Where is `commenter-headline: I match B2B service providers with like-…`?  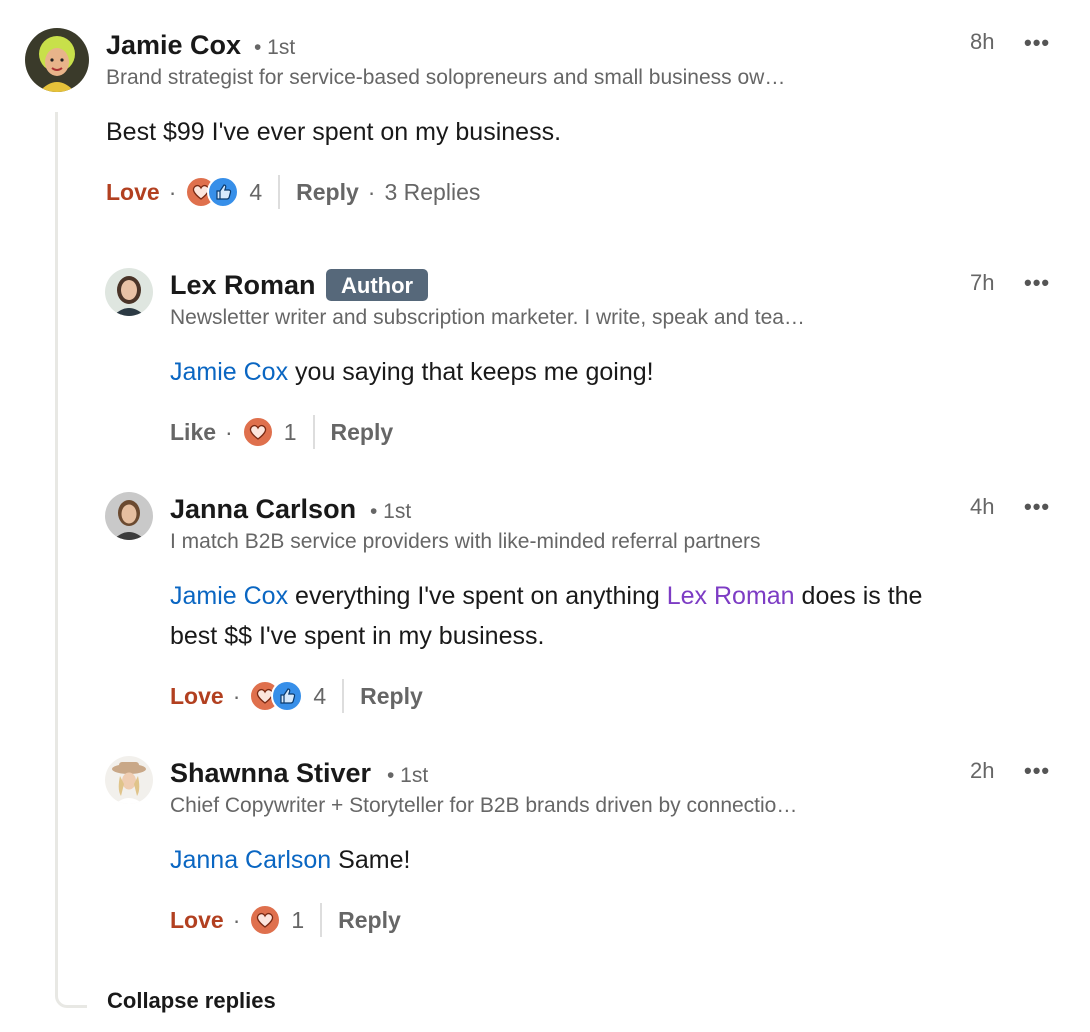 commenter-headline: I match B2B service providers with like-… is located at coordinates (465, 541).